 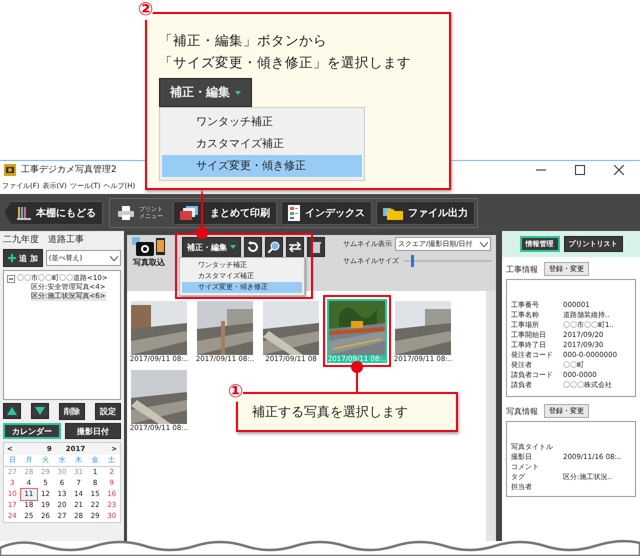 What do you see at coordinates (93, 431) in the screenshot?
I see `panel-tab: 撮影日付` at bounding box center [93, 431].